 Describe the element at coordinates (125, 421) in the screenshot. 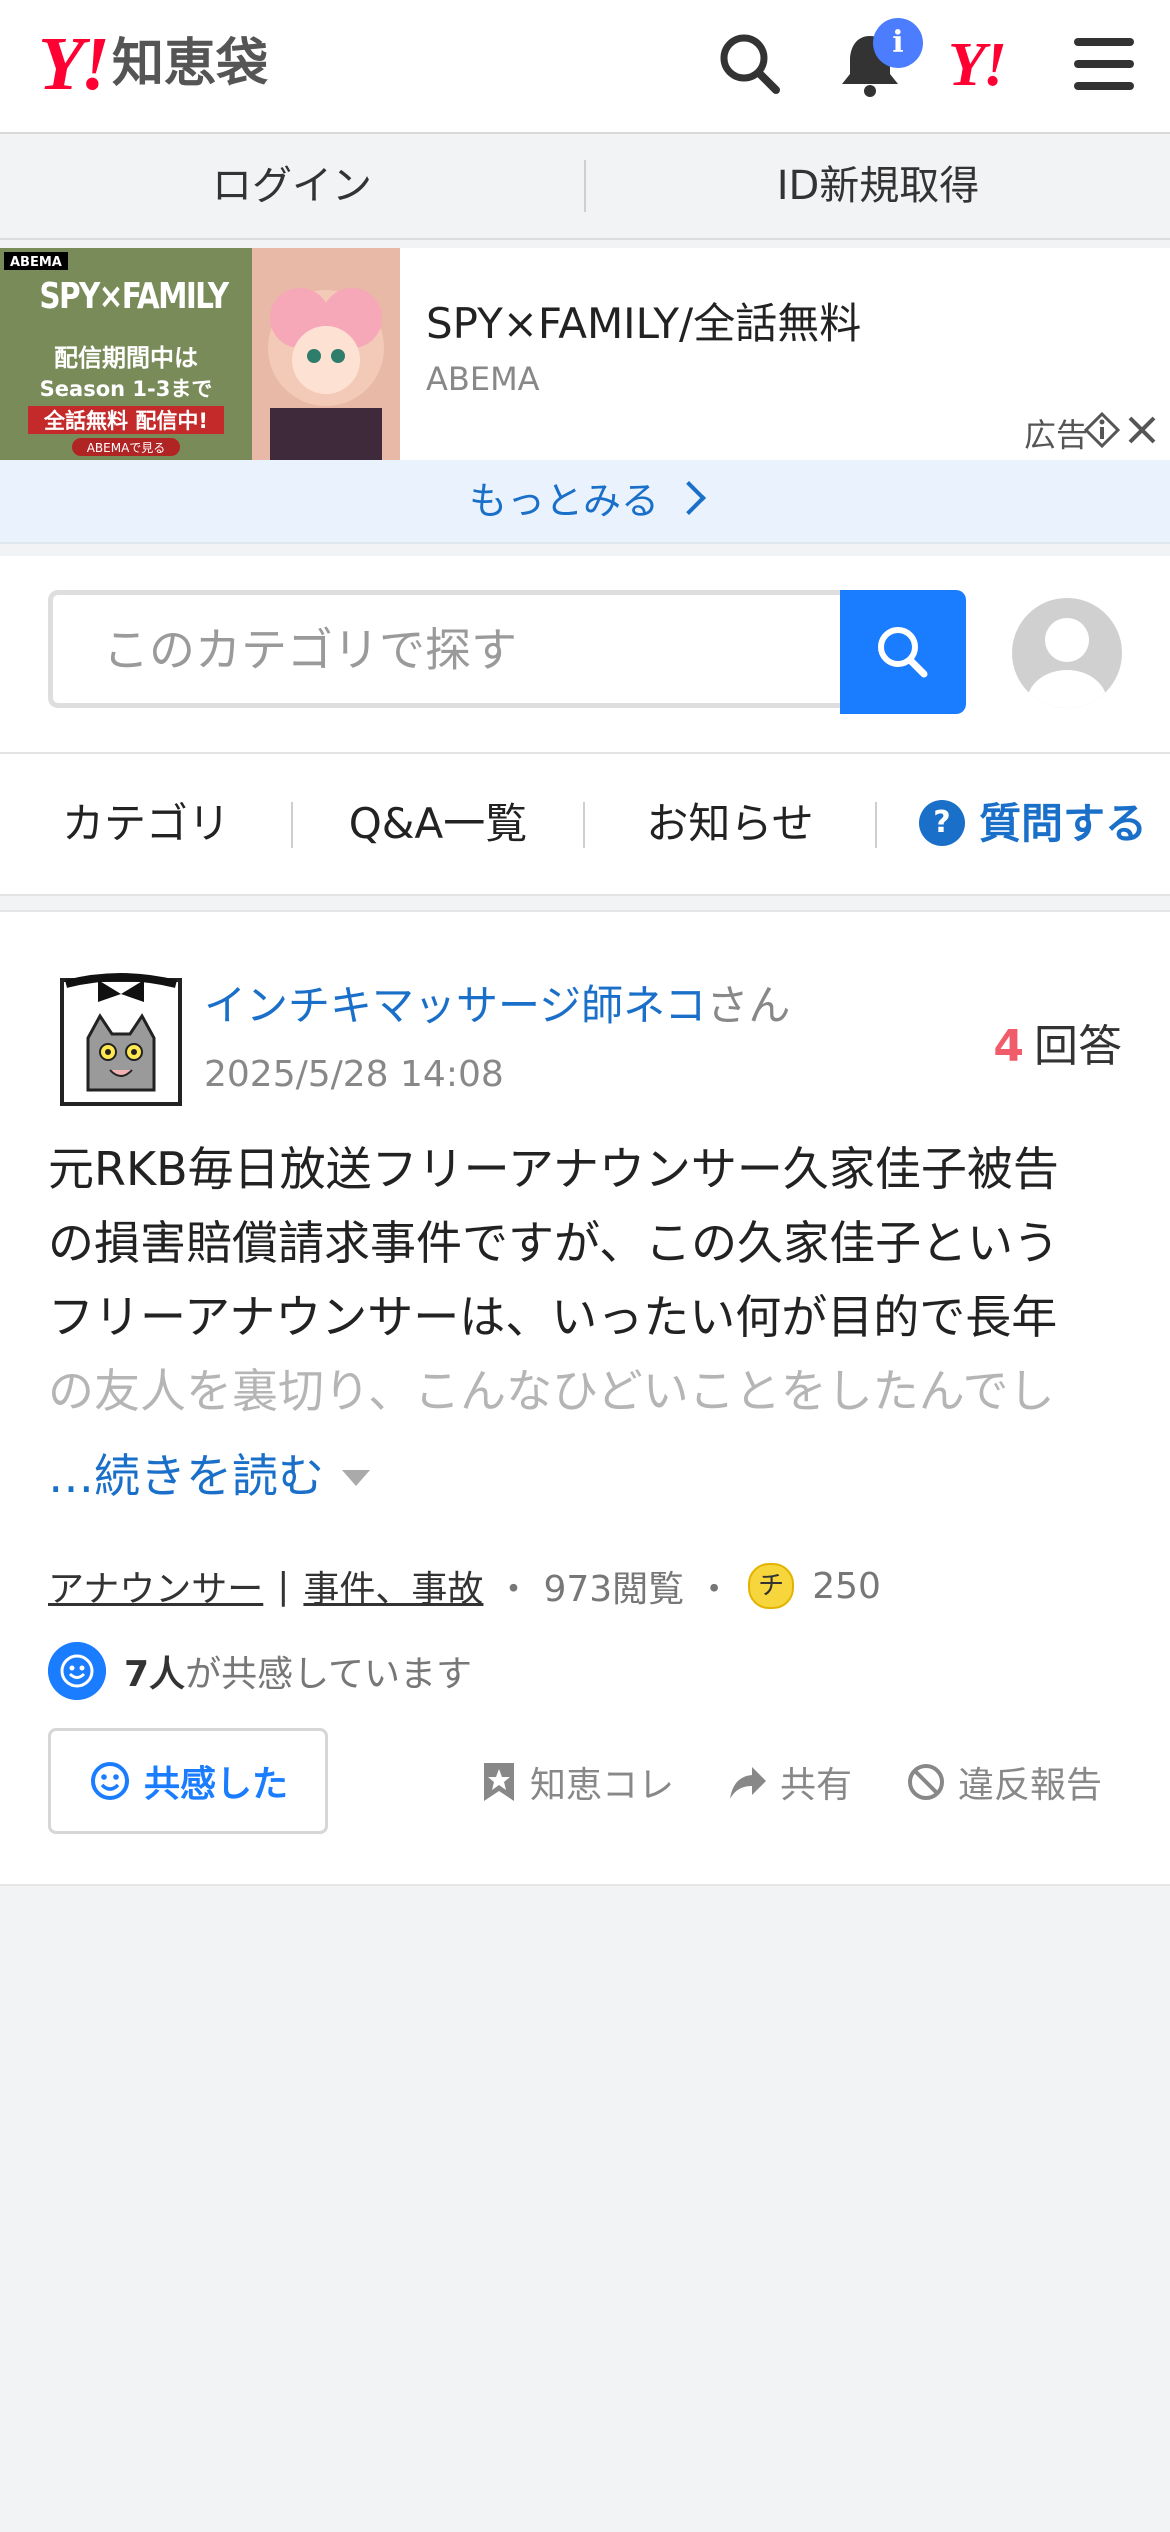

I see `ad-image-line3: 全話無料 配信中!` at that location.